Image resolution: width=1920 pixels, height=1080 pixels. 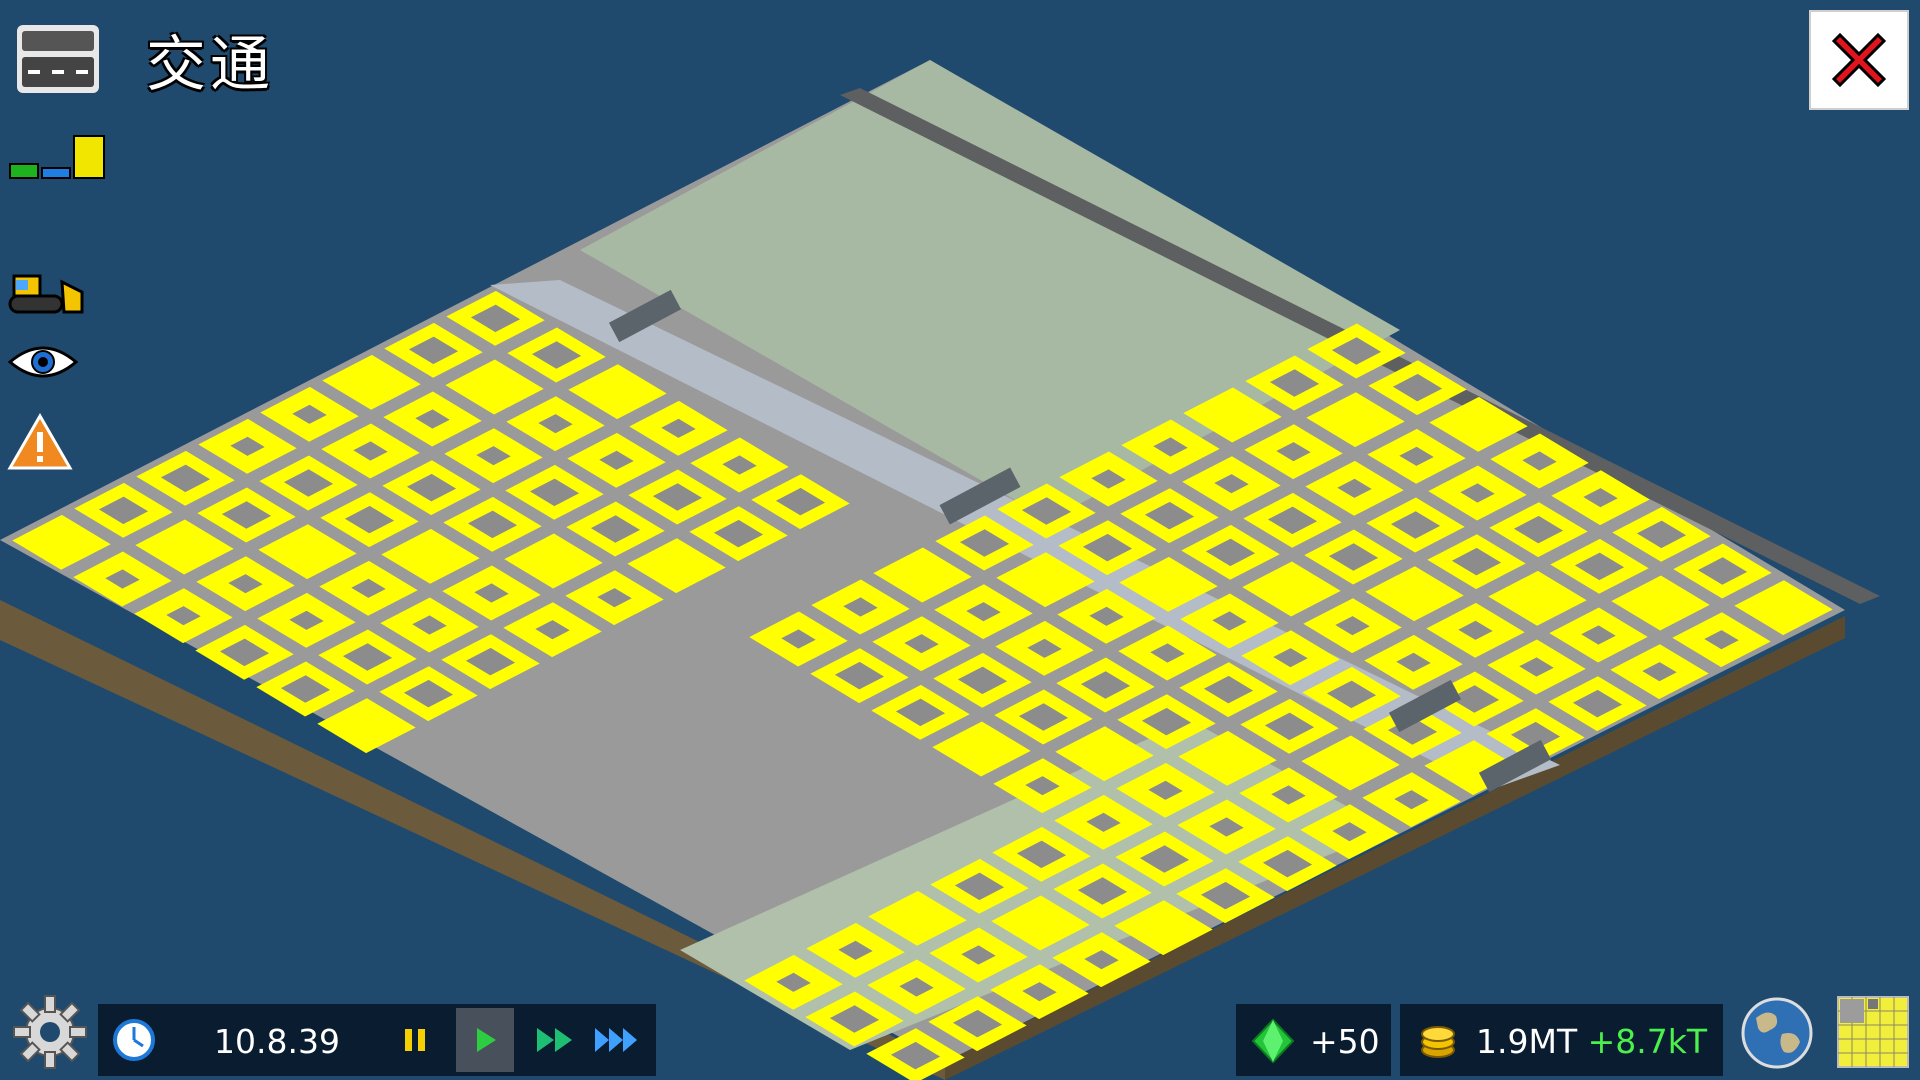 I want to click on fast-forward-icon, so click(x=554, y=1040).